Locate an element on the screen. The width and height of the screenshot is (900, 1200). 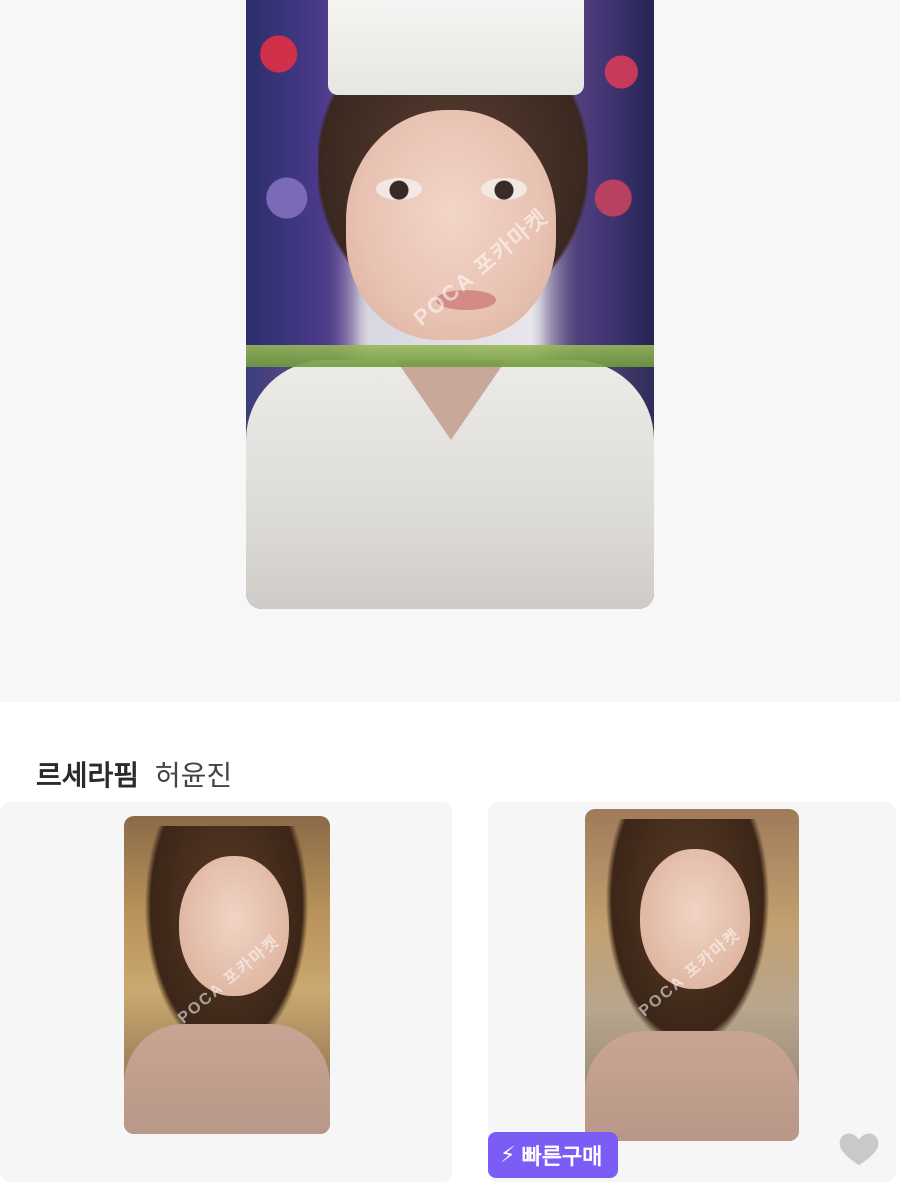
fast-purchase-label: 빠른구매 is located at coordinates (562, 1156).